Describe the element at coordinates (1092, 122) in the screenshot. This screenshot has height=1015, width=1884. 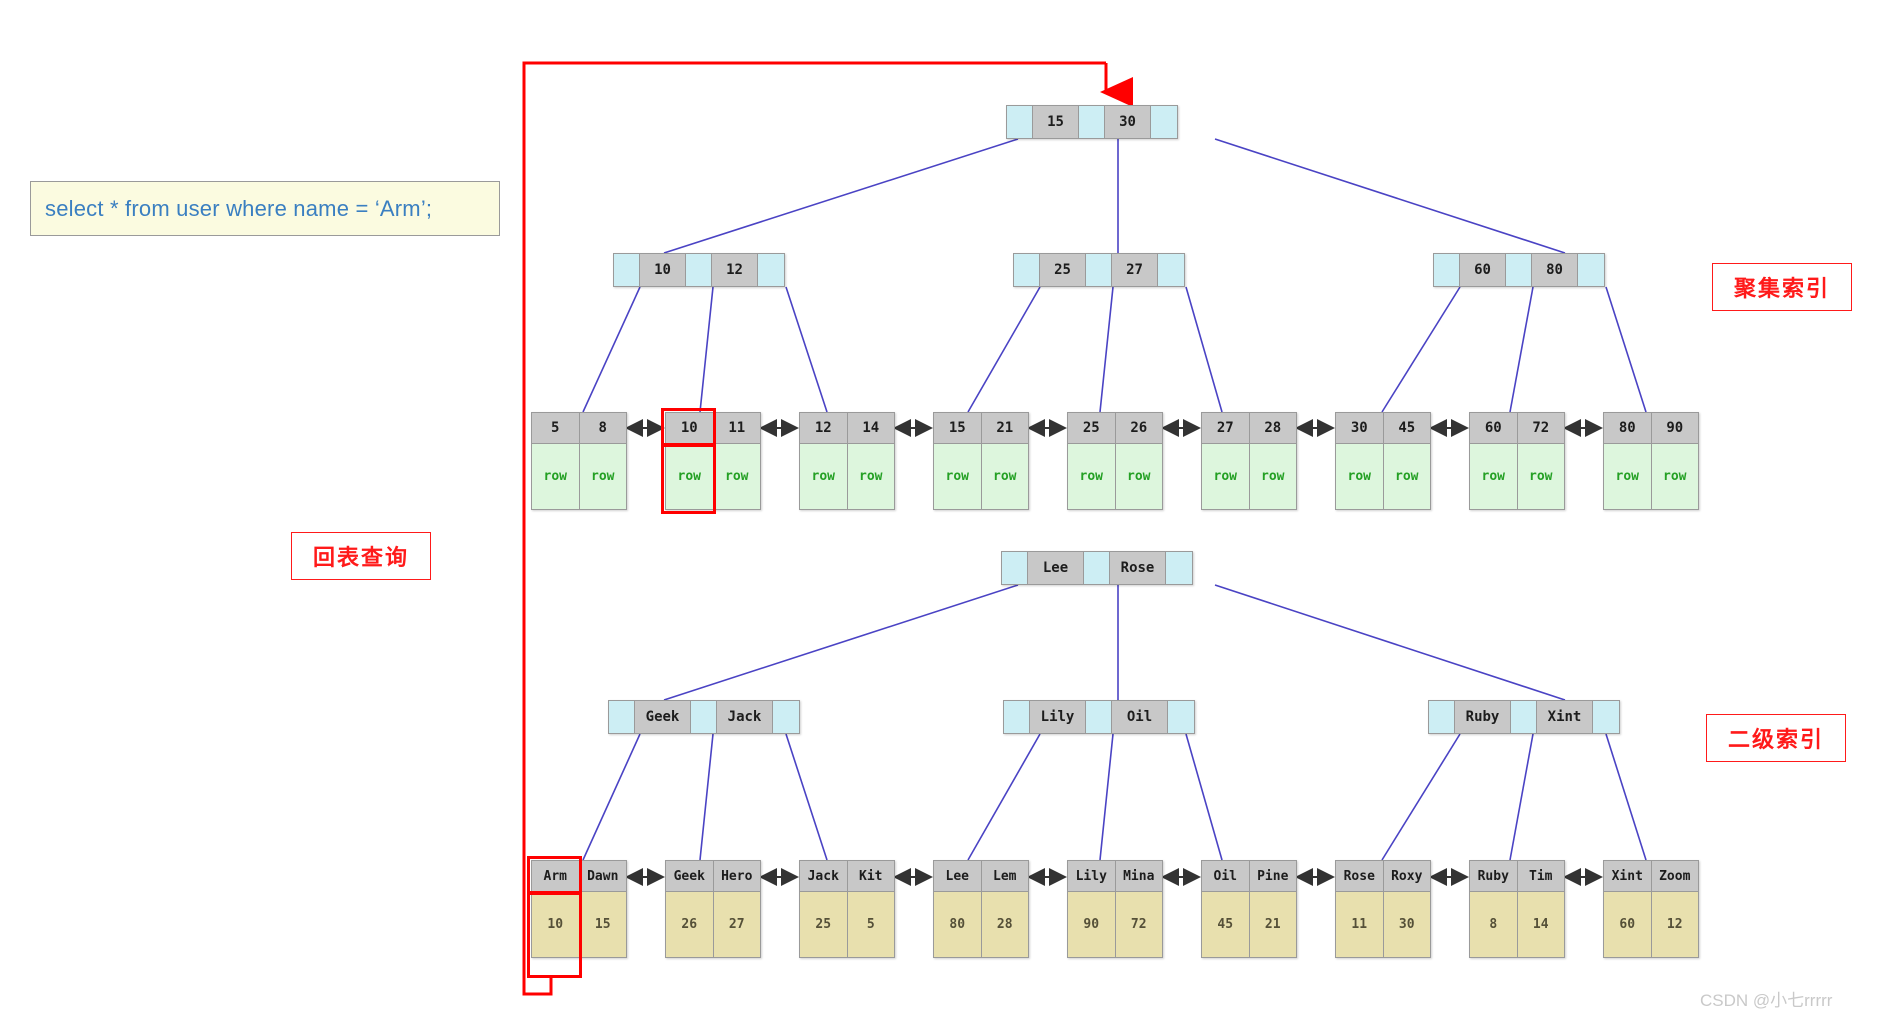
I see `clustered-root-node: 15 30` at that location.